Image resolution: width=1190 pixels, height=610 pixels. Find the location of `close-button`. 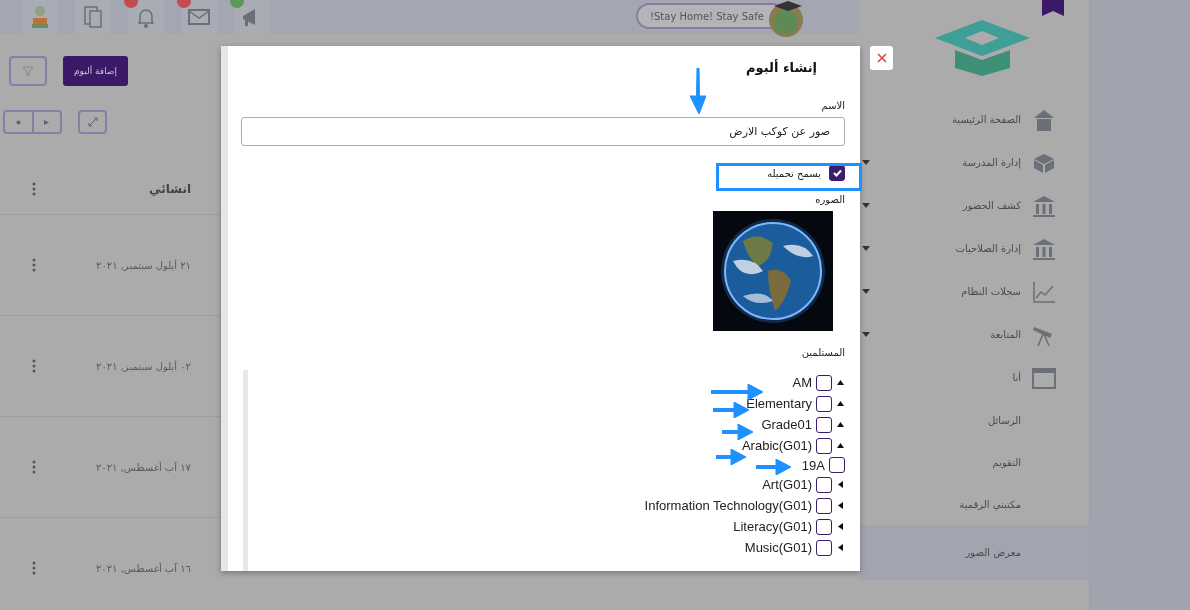

close-button is located at coordinates (881, 58).